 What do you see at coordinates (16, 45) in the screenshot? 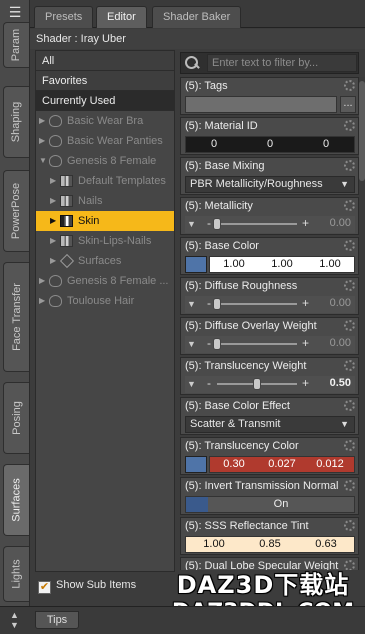
I see `tab-param: Param` at bounding box center [16, 45].